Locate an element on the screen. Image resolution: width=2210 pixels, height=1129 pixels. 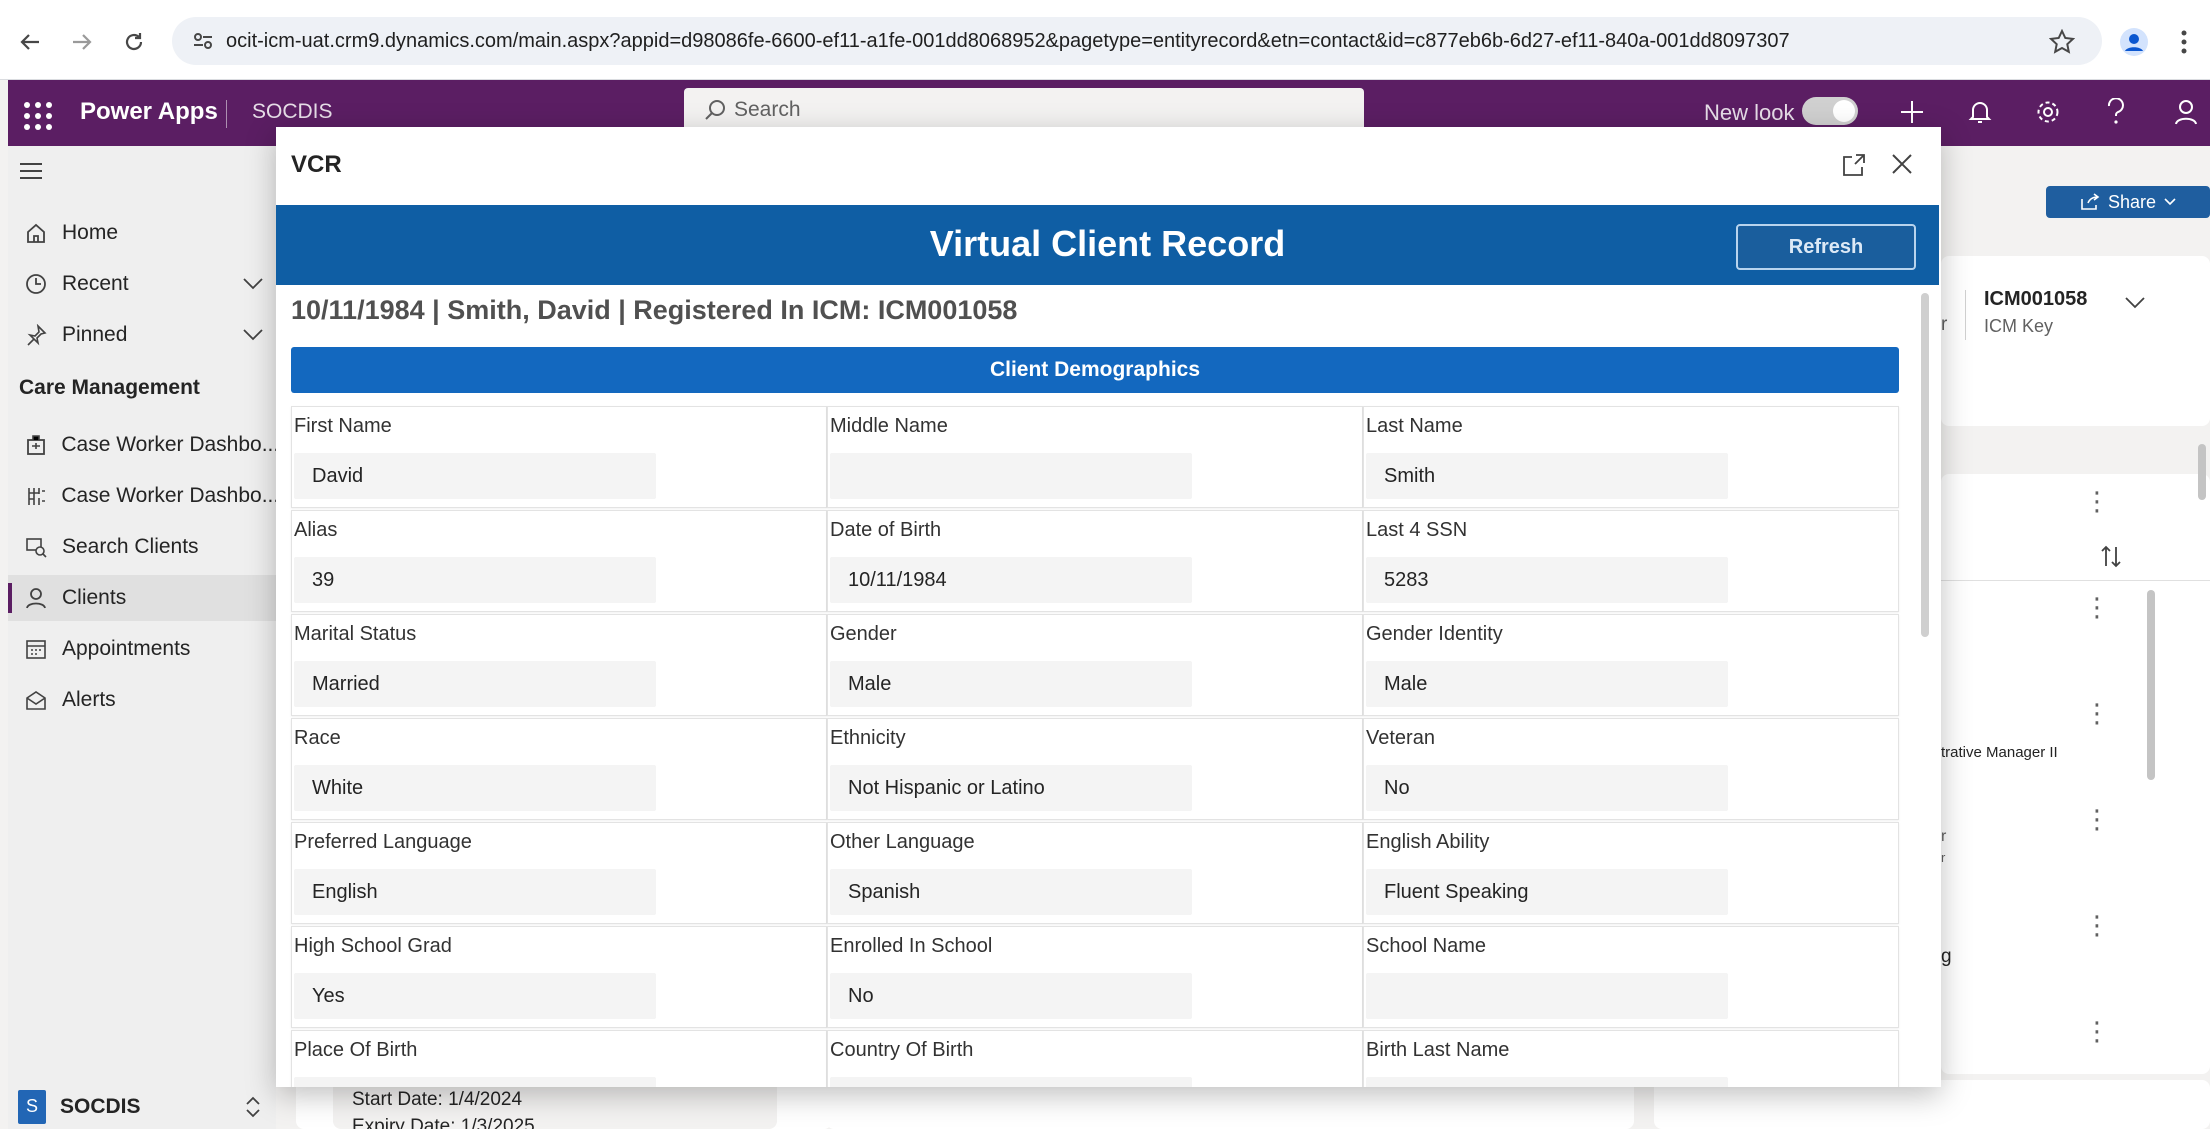
field-label: Last Name is located at coordinates (1414, 426).